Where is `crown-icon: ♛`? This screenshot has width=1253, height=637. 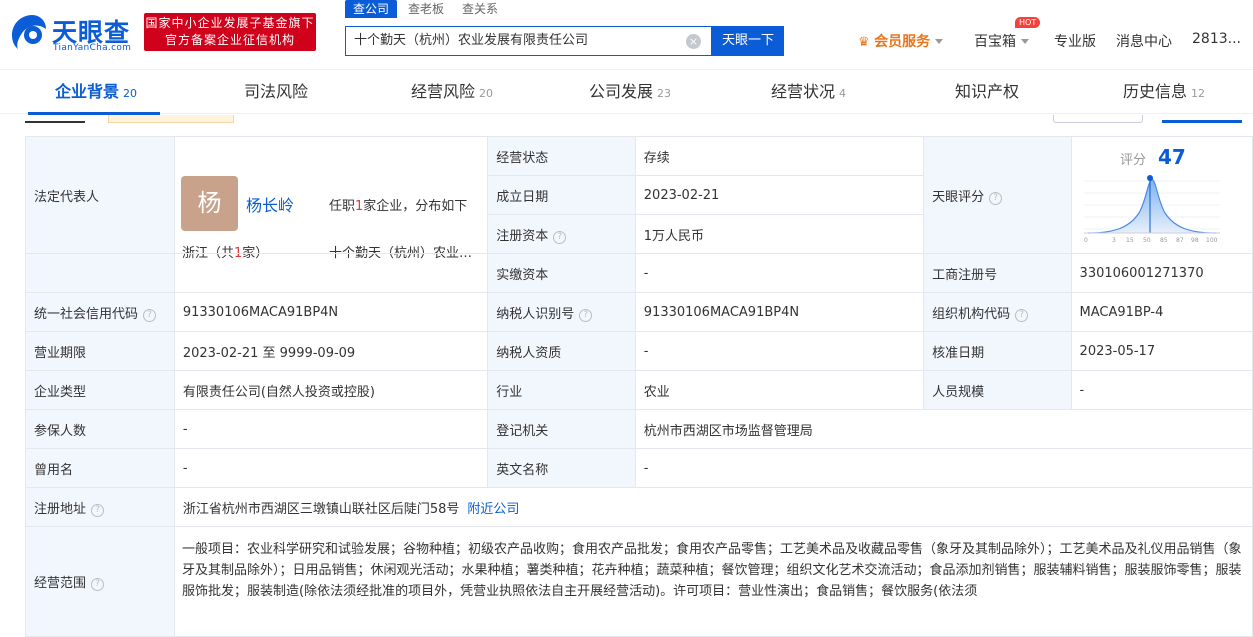
crown-icon: ♛ is located at coordinates (864, 42).